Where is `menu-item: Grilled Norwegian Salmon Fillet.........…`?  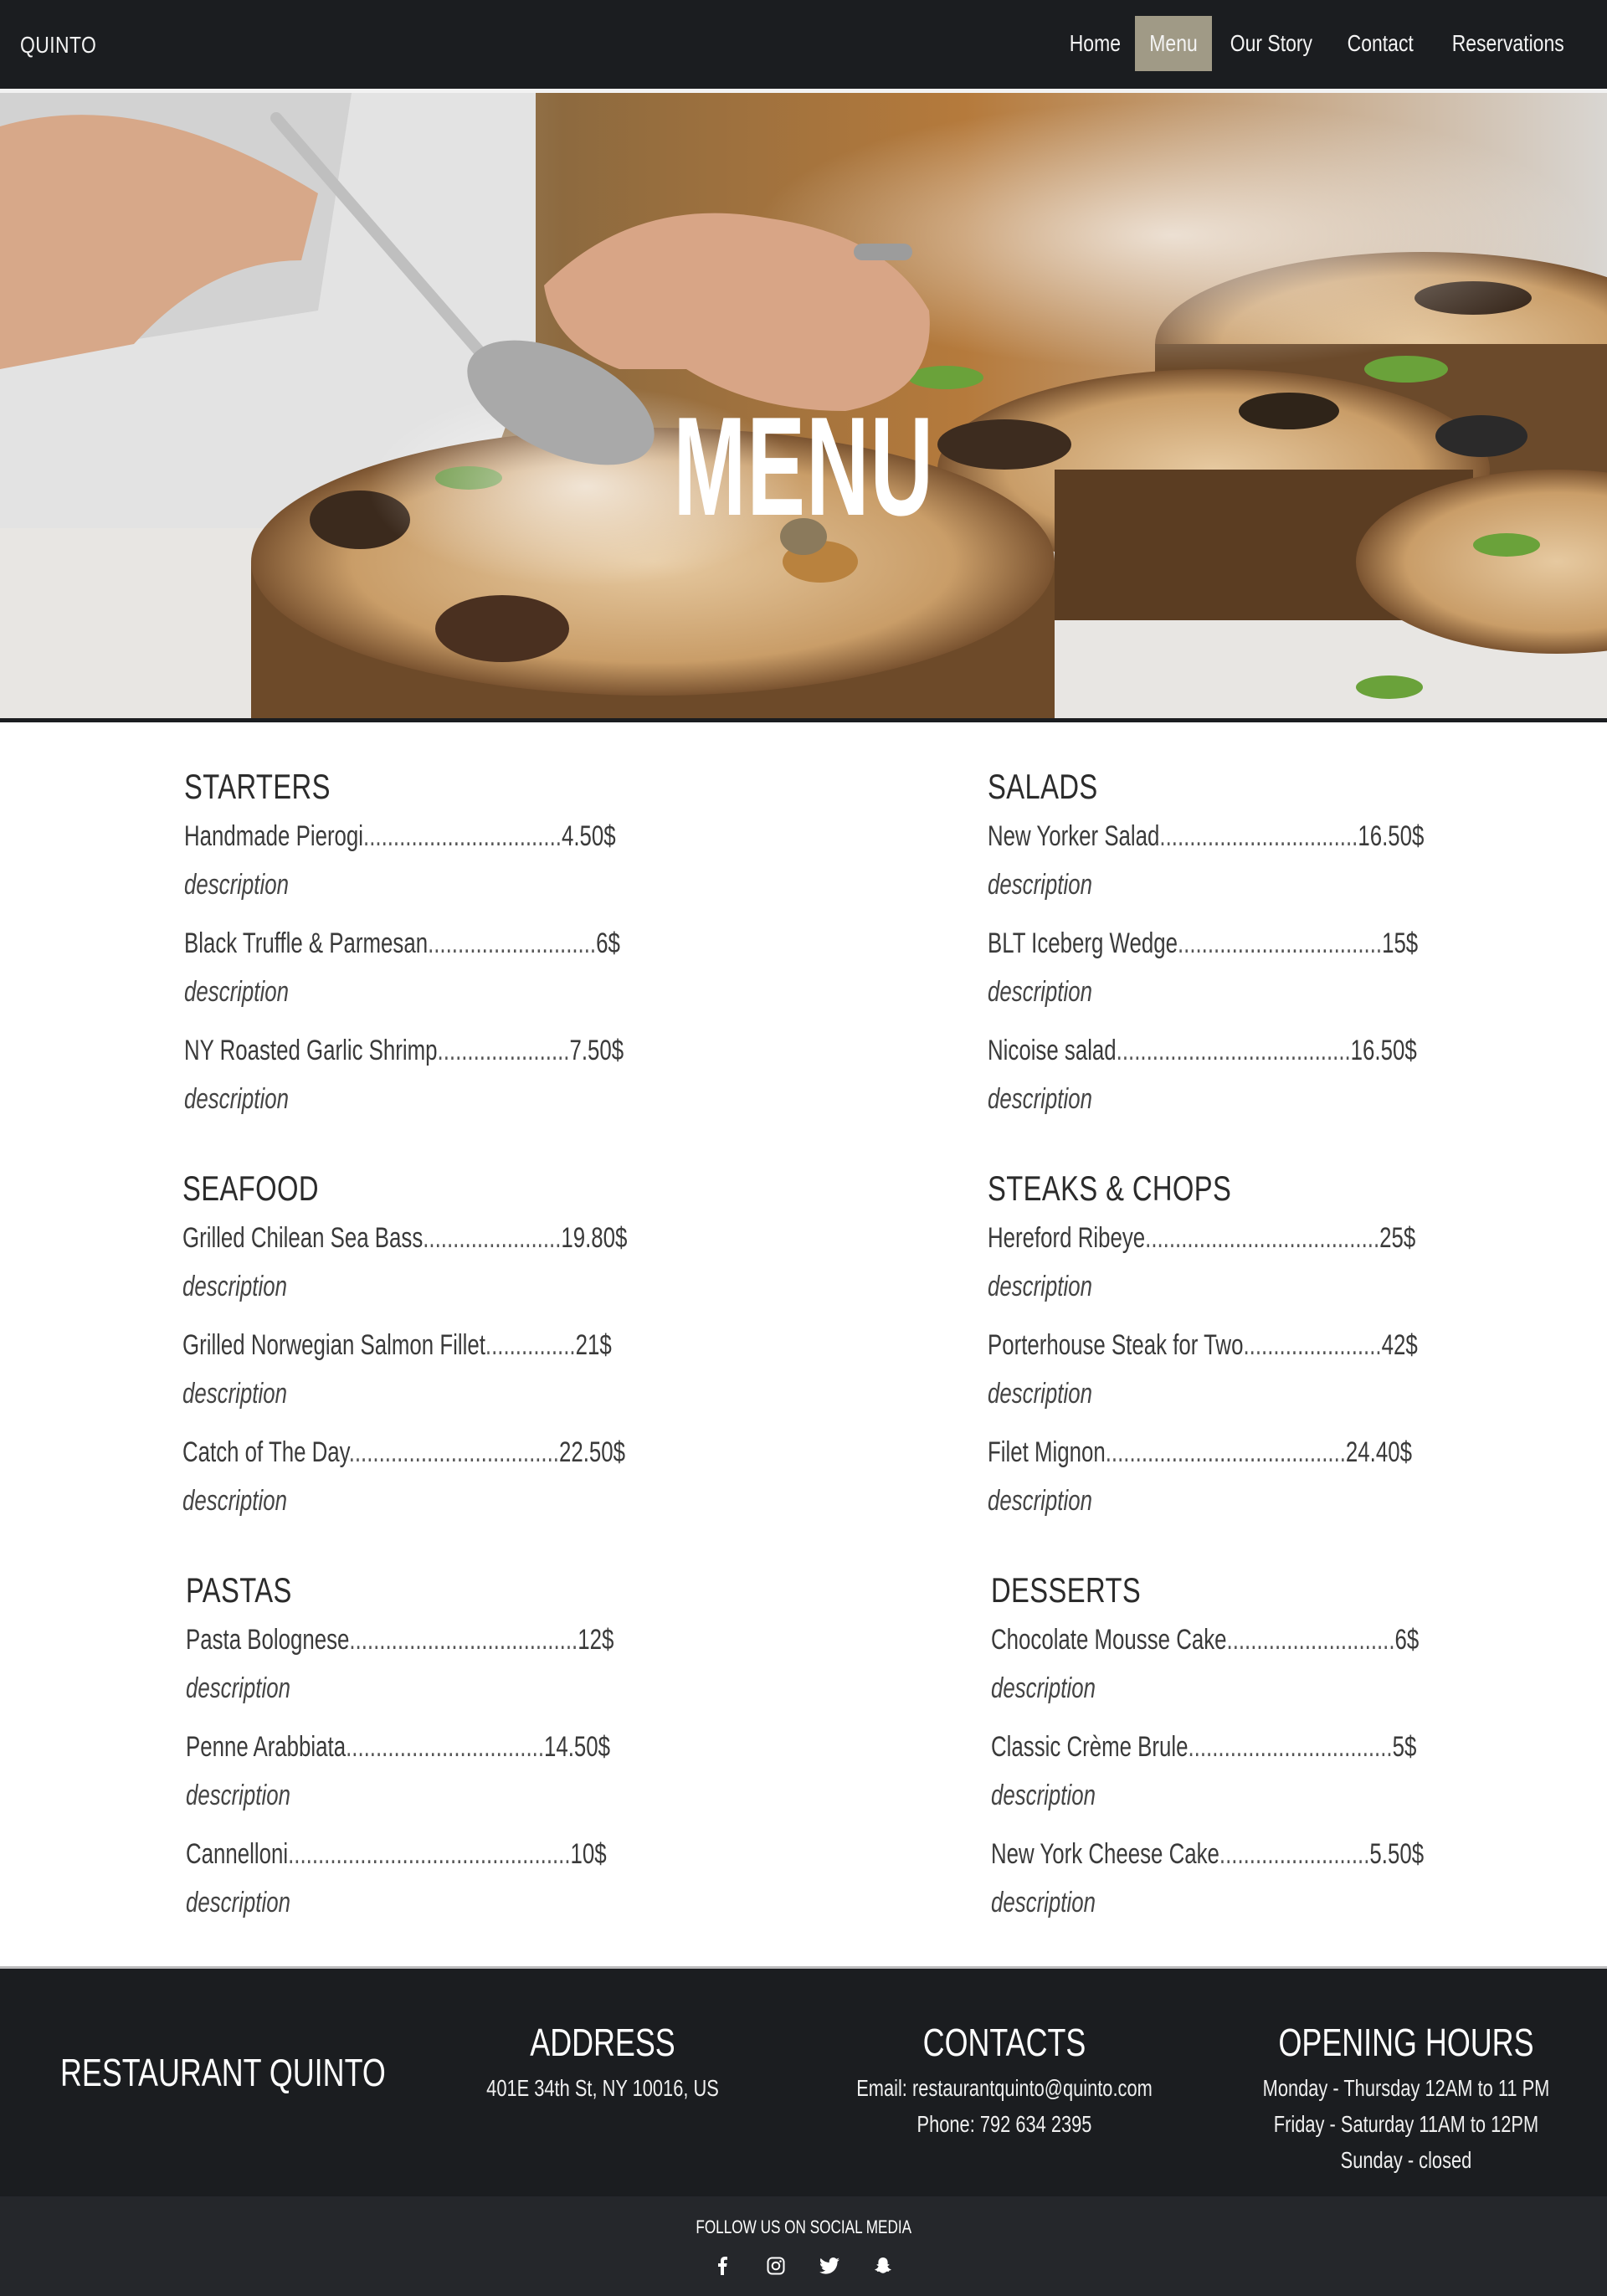
menu-item: Grilled Norwegian Salmon Fillet.........… is located at coordinates (408, 1369).